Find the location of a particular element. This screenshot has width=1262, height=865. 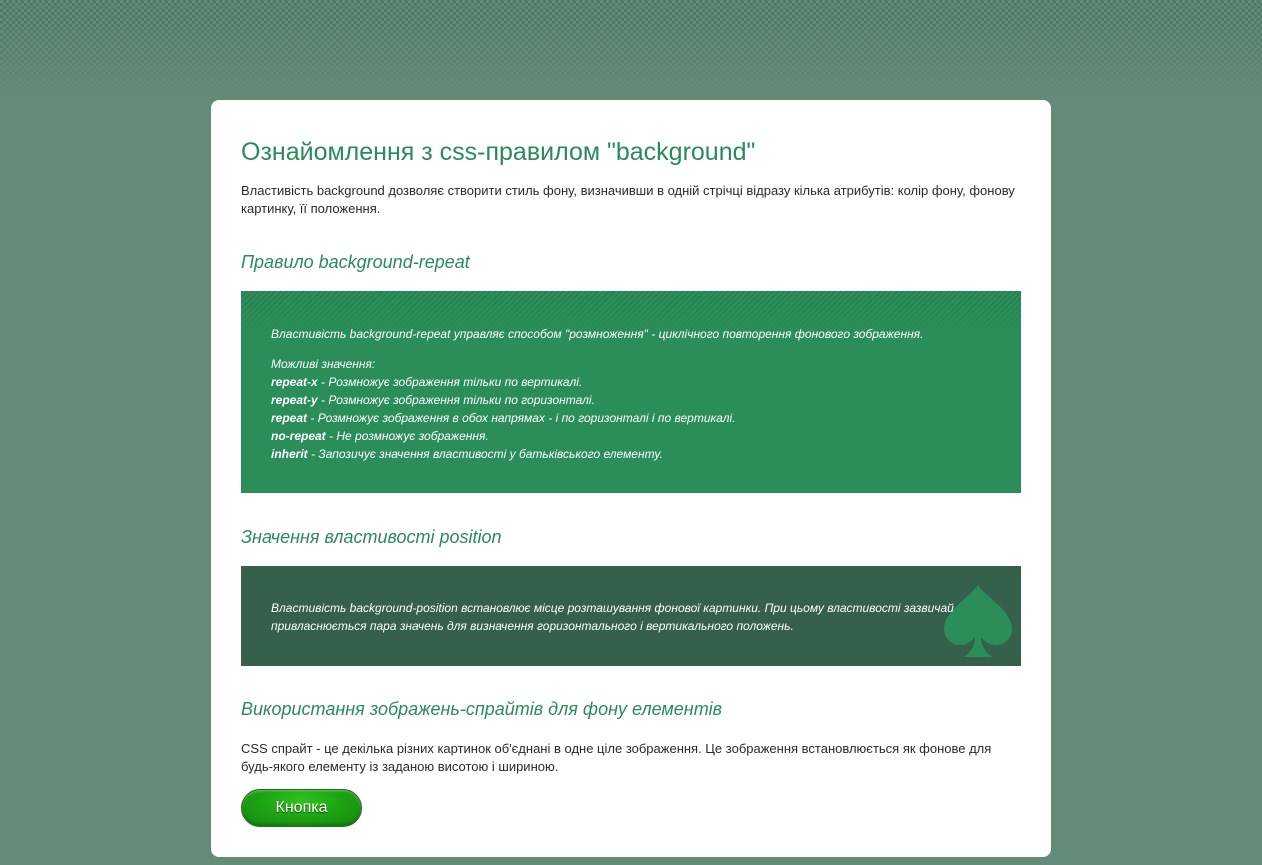

sprite-button: Кнопка is located at coordinates (301, 808).